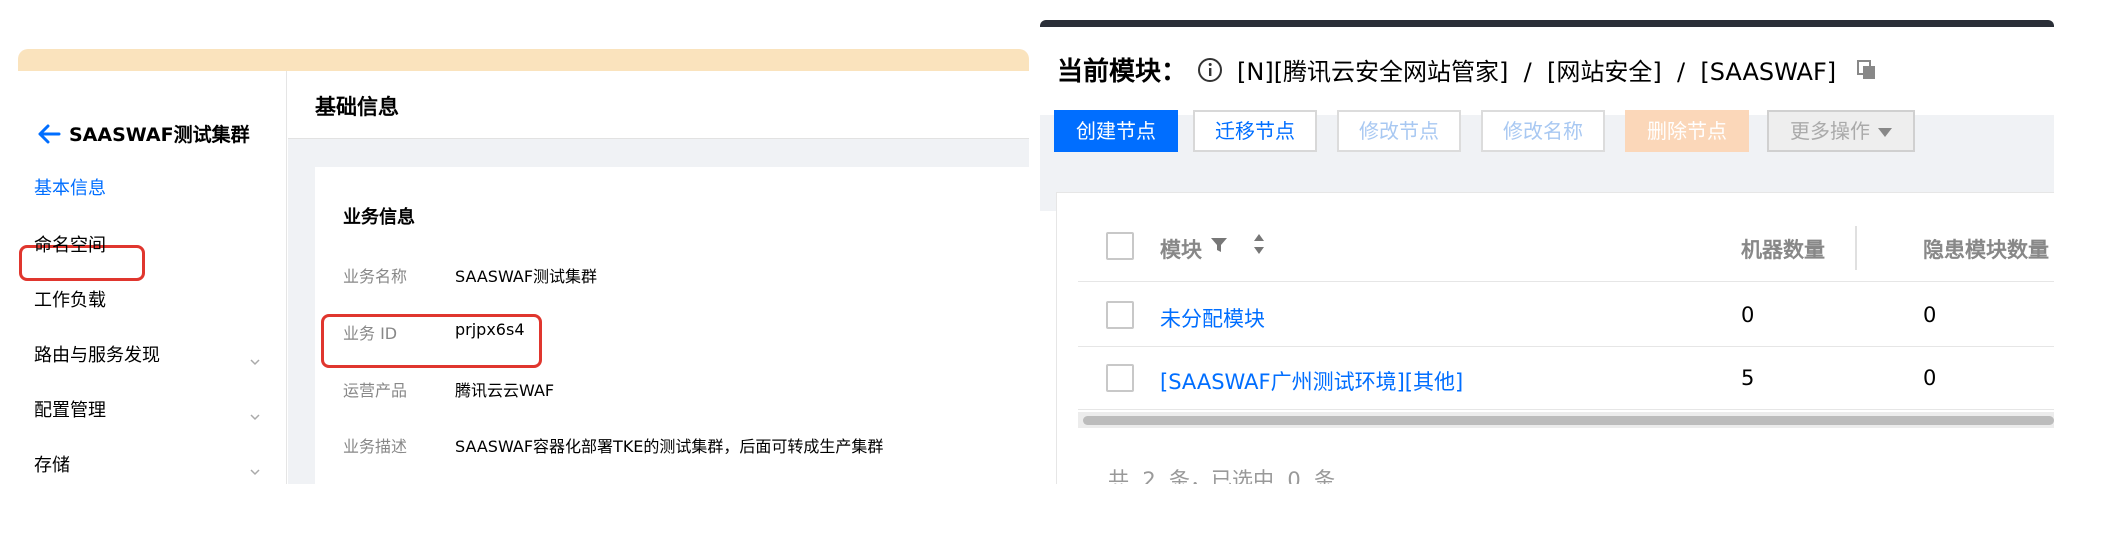 Image resolution: width=2112 pixels, height=540 pixels. I want to click on business-name-label: 业务名称, so click(375, 276).